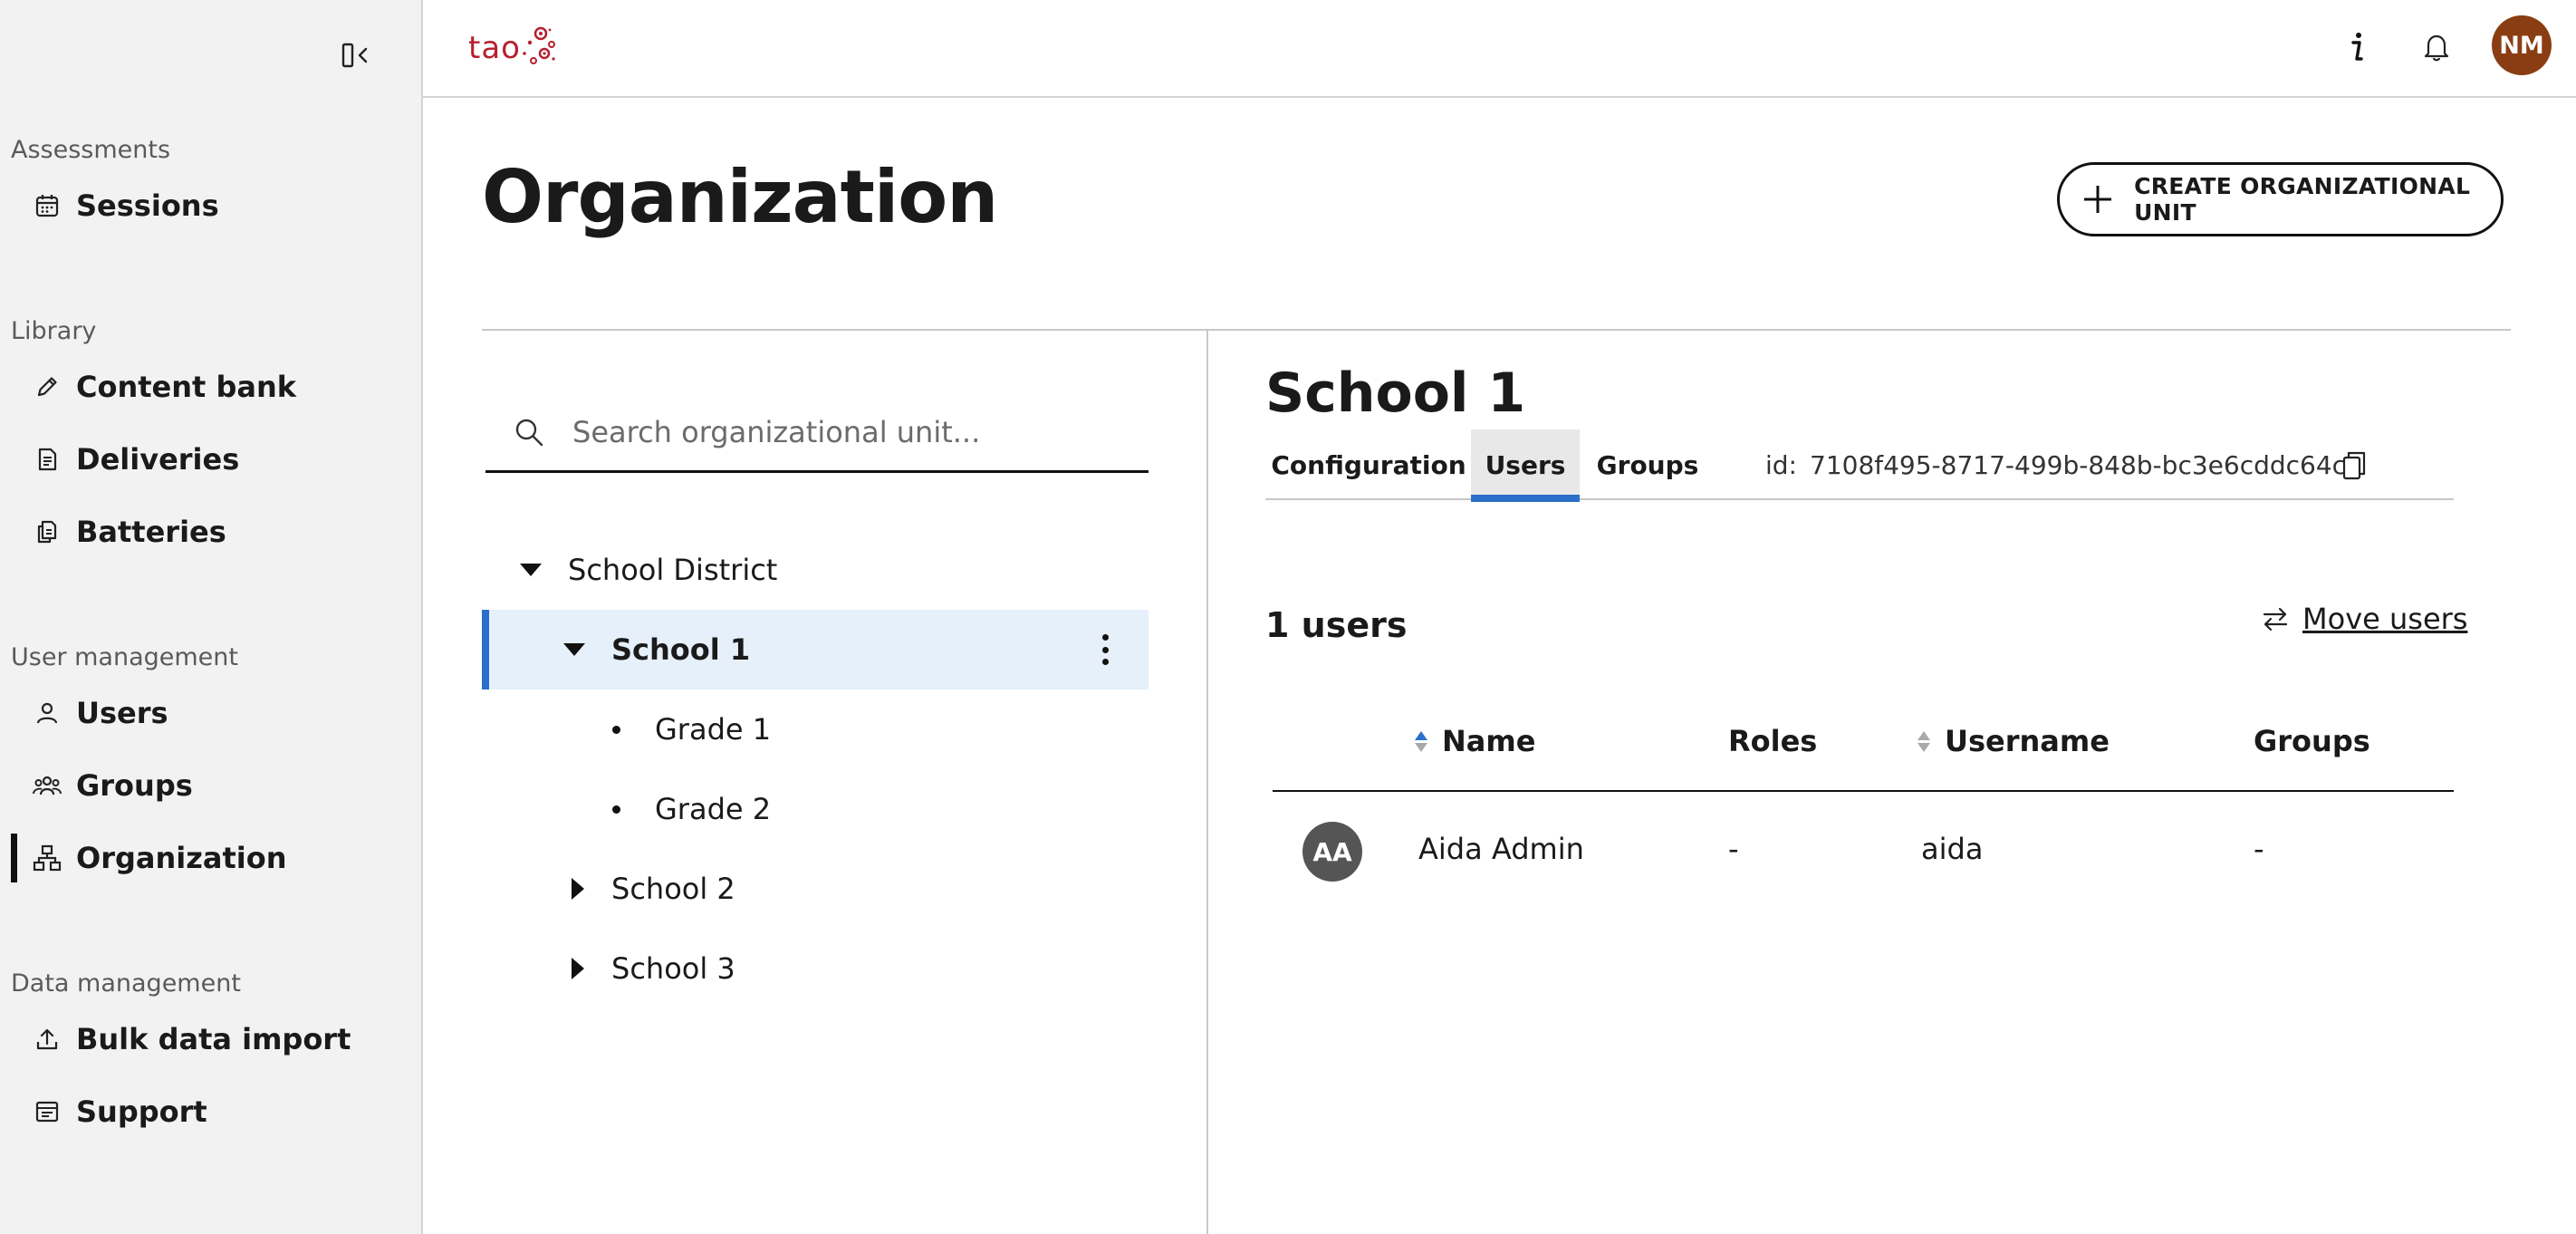  I want to click on notifications-button, so click(2436, 47).